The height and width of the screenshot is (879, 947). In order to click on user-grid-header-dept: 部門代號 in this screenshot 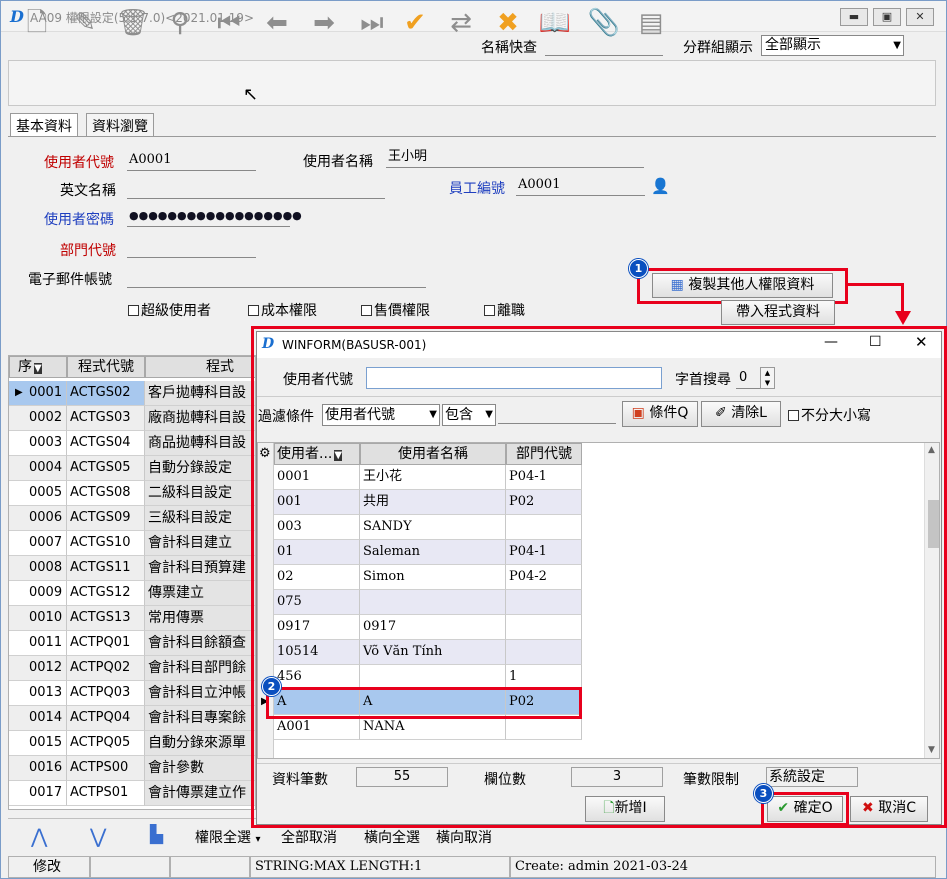, I will do `click(544, 454)`.